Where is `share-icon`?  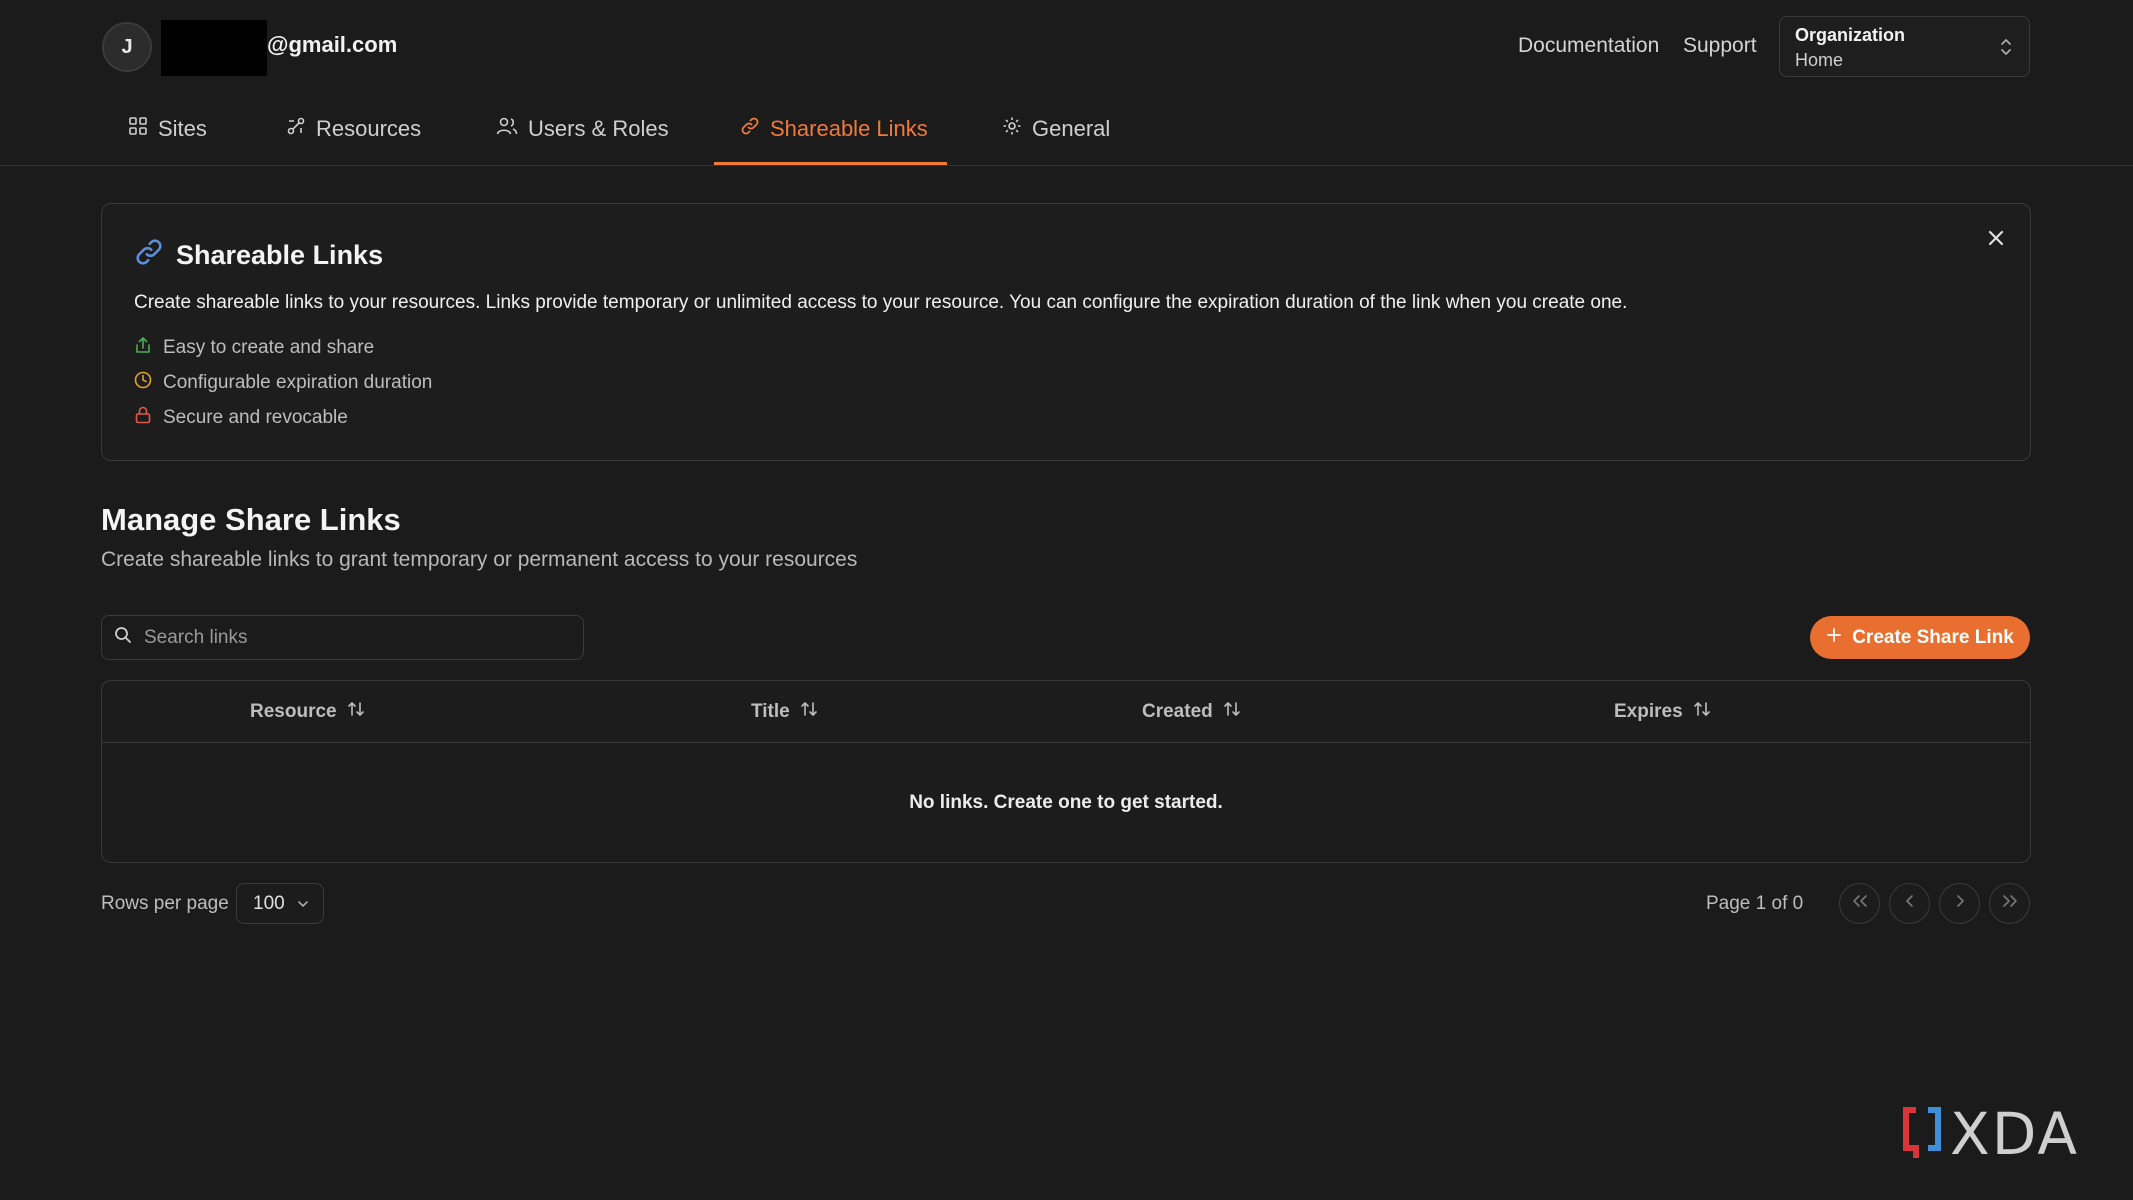
share-icon is located at coordinates (143, 348).